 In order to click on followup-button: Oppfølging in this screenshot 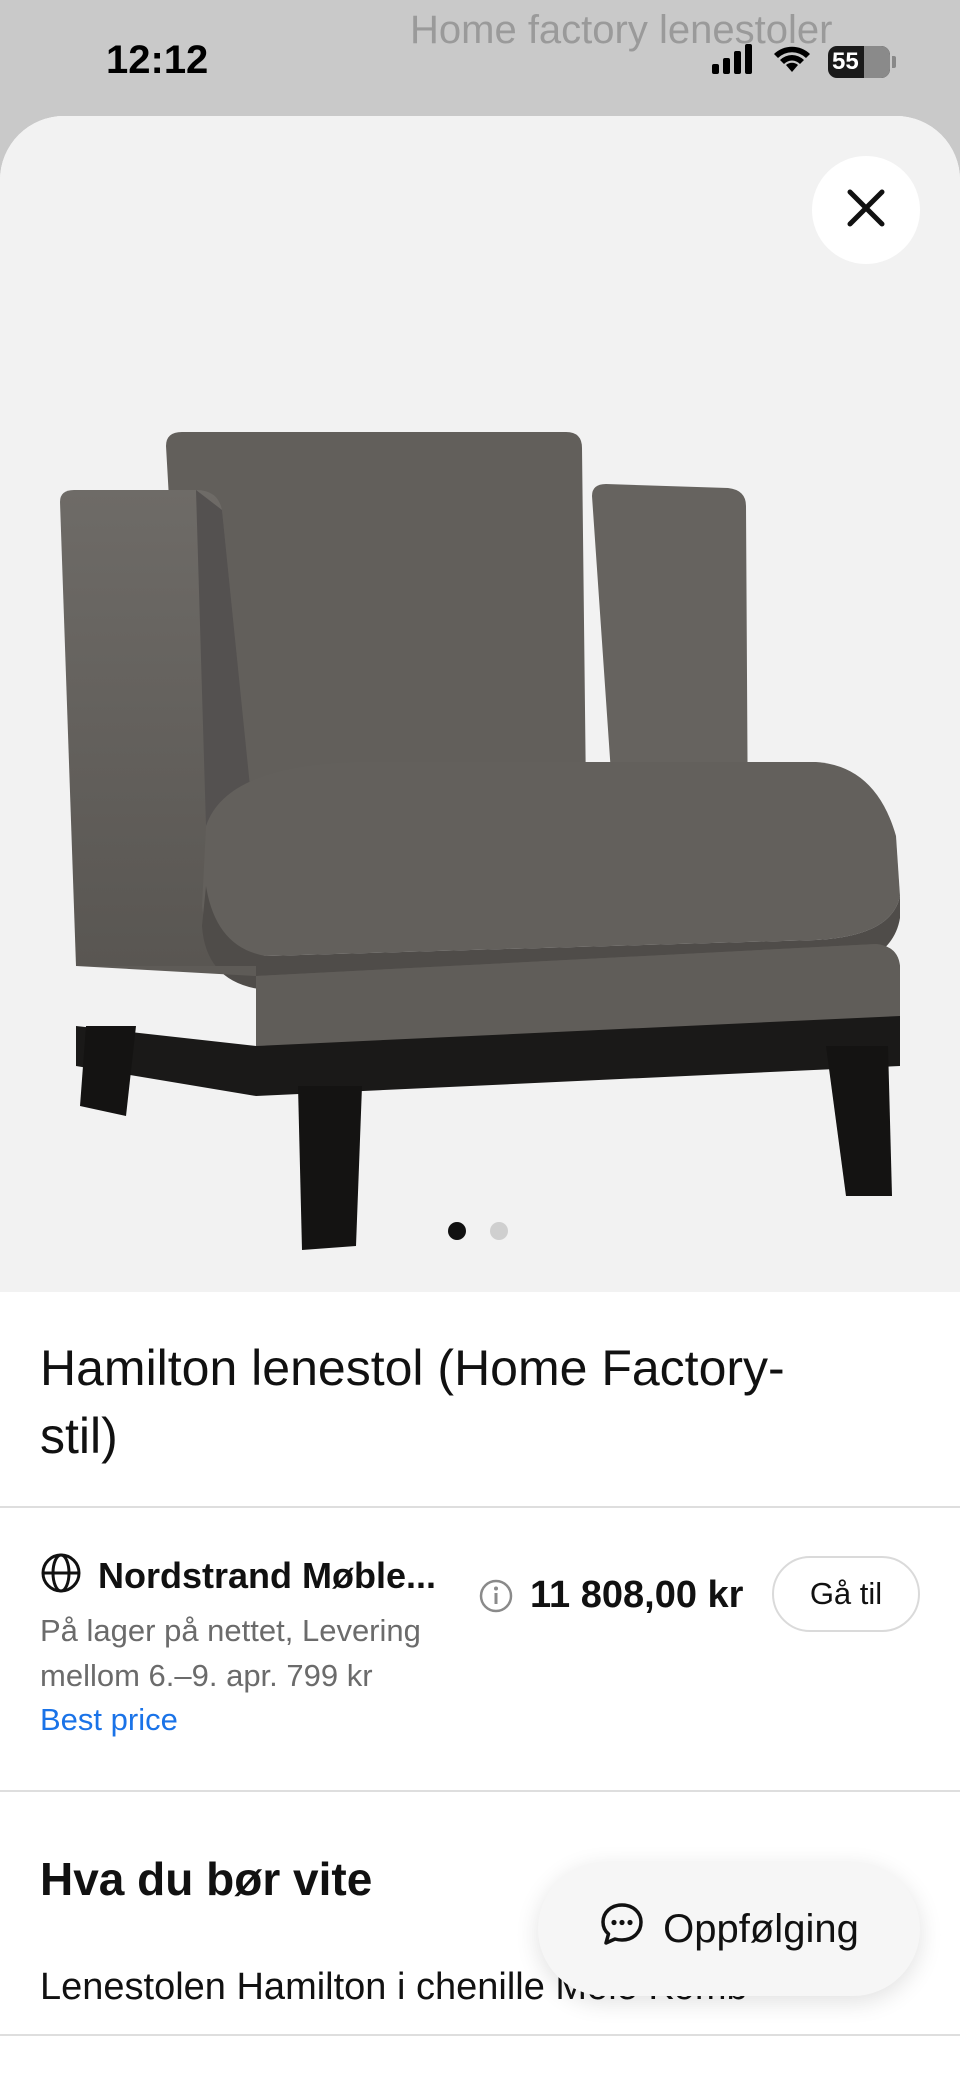, I will do `click(729, 1929)`.